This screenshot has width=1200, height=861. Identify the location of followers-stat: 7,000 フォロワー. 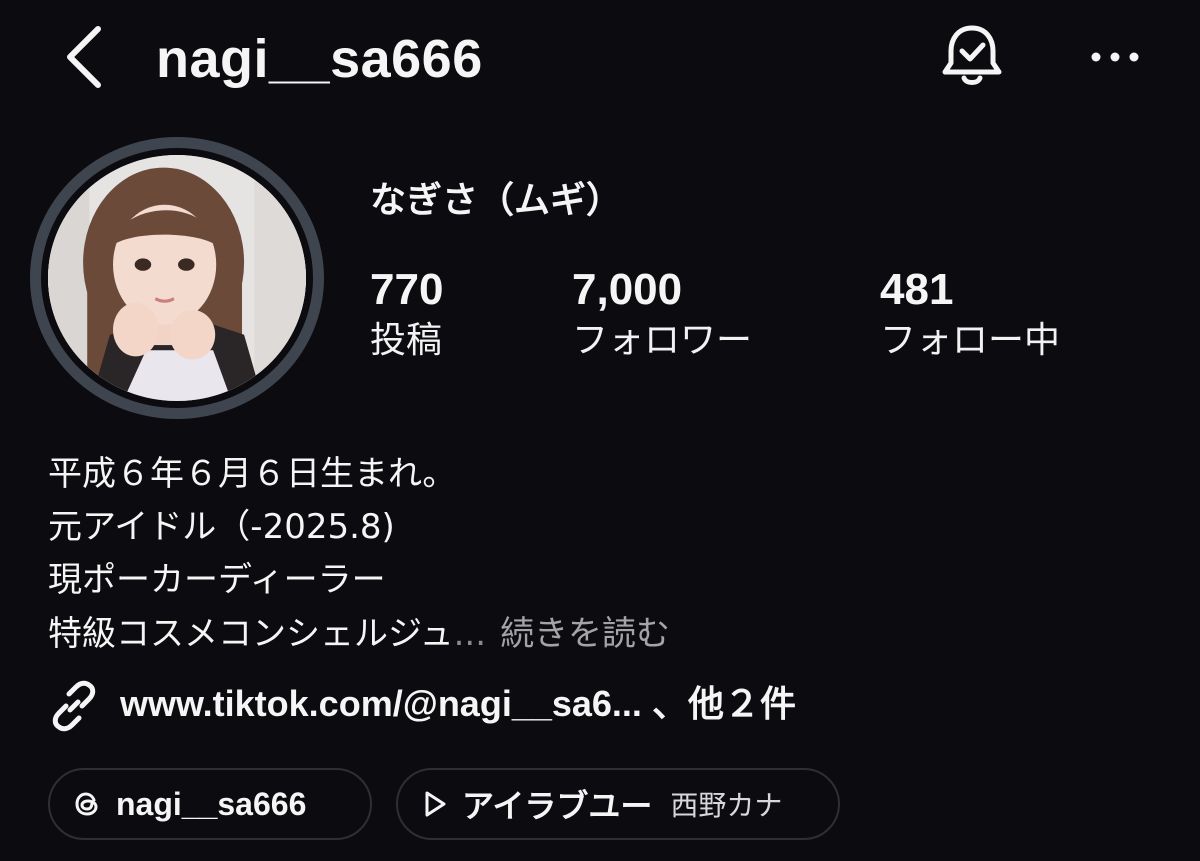
(662, 313).